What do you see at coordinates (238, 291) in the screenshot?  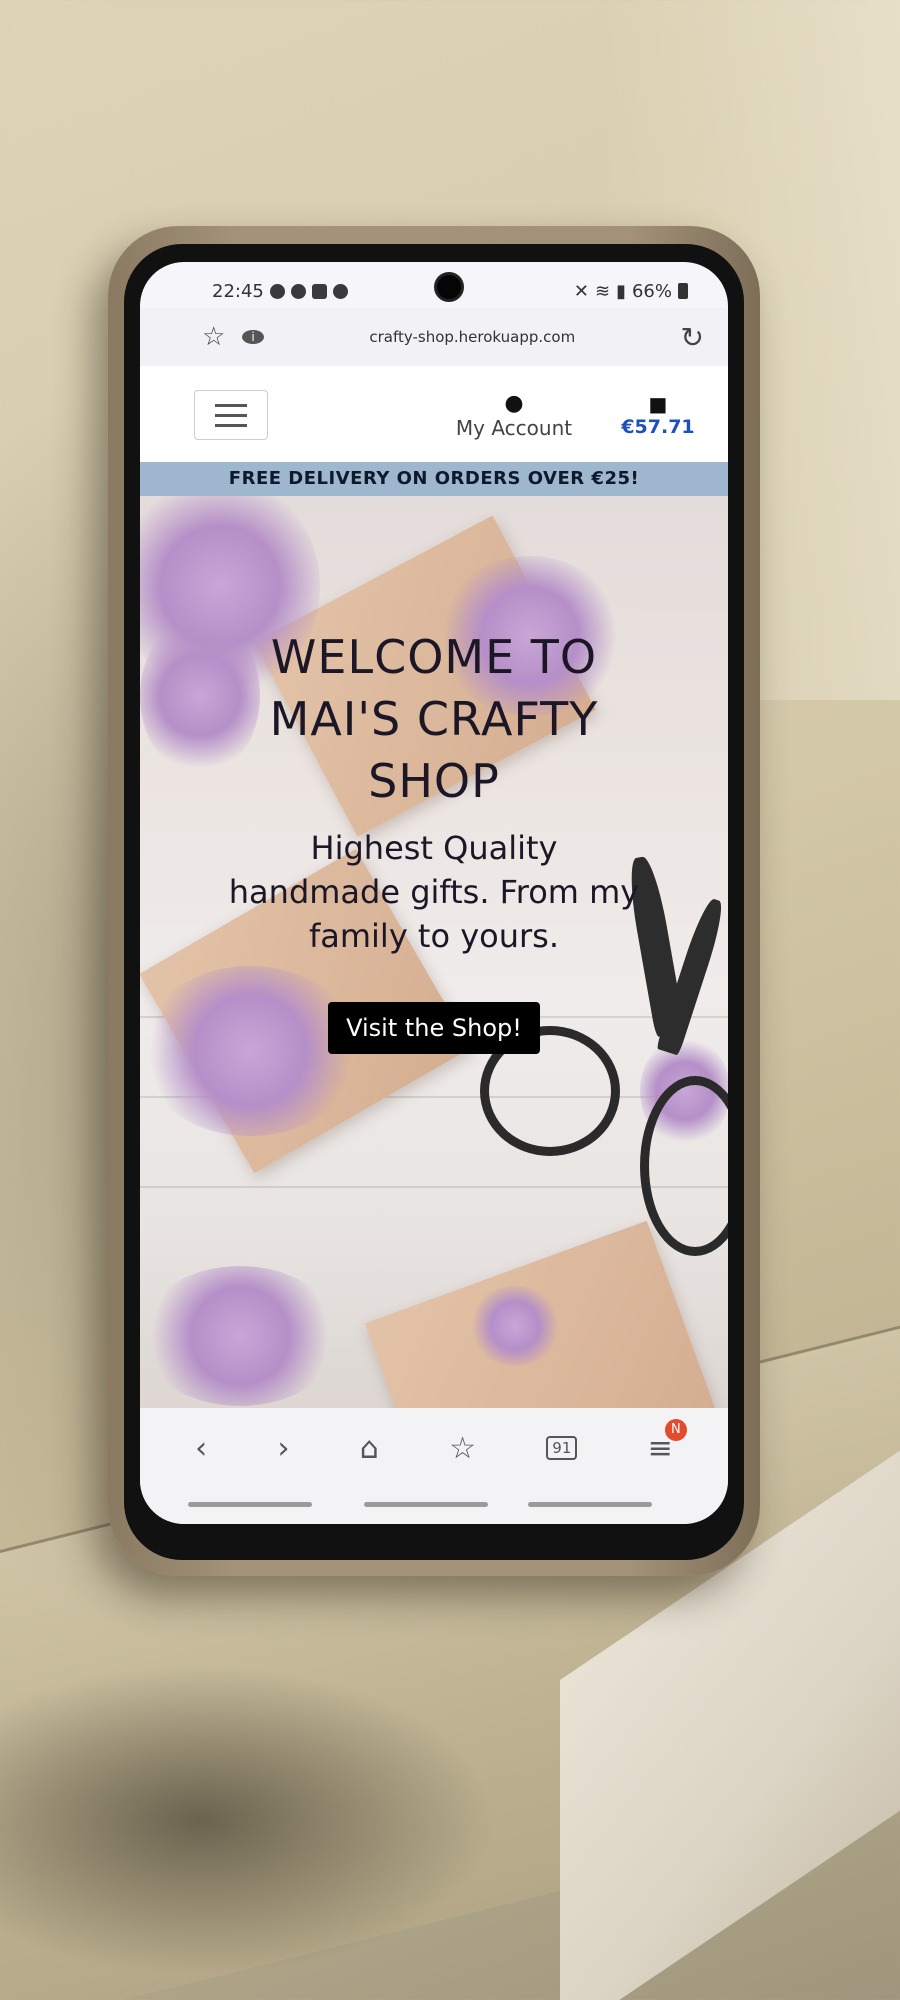 I see `status-time: 22:45` at bounding box center [238, 291].